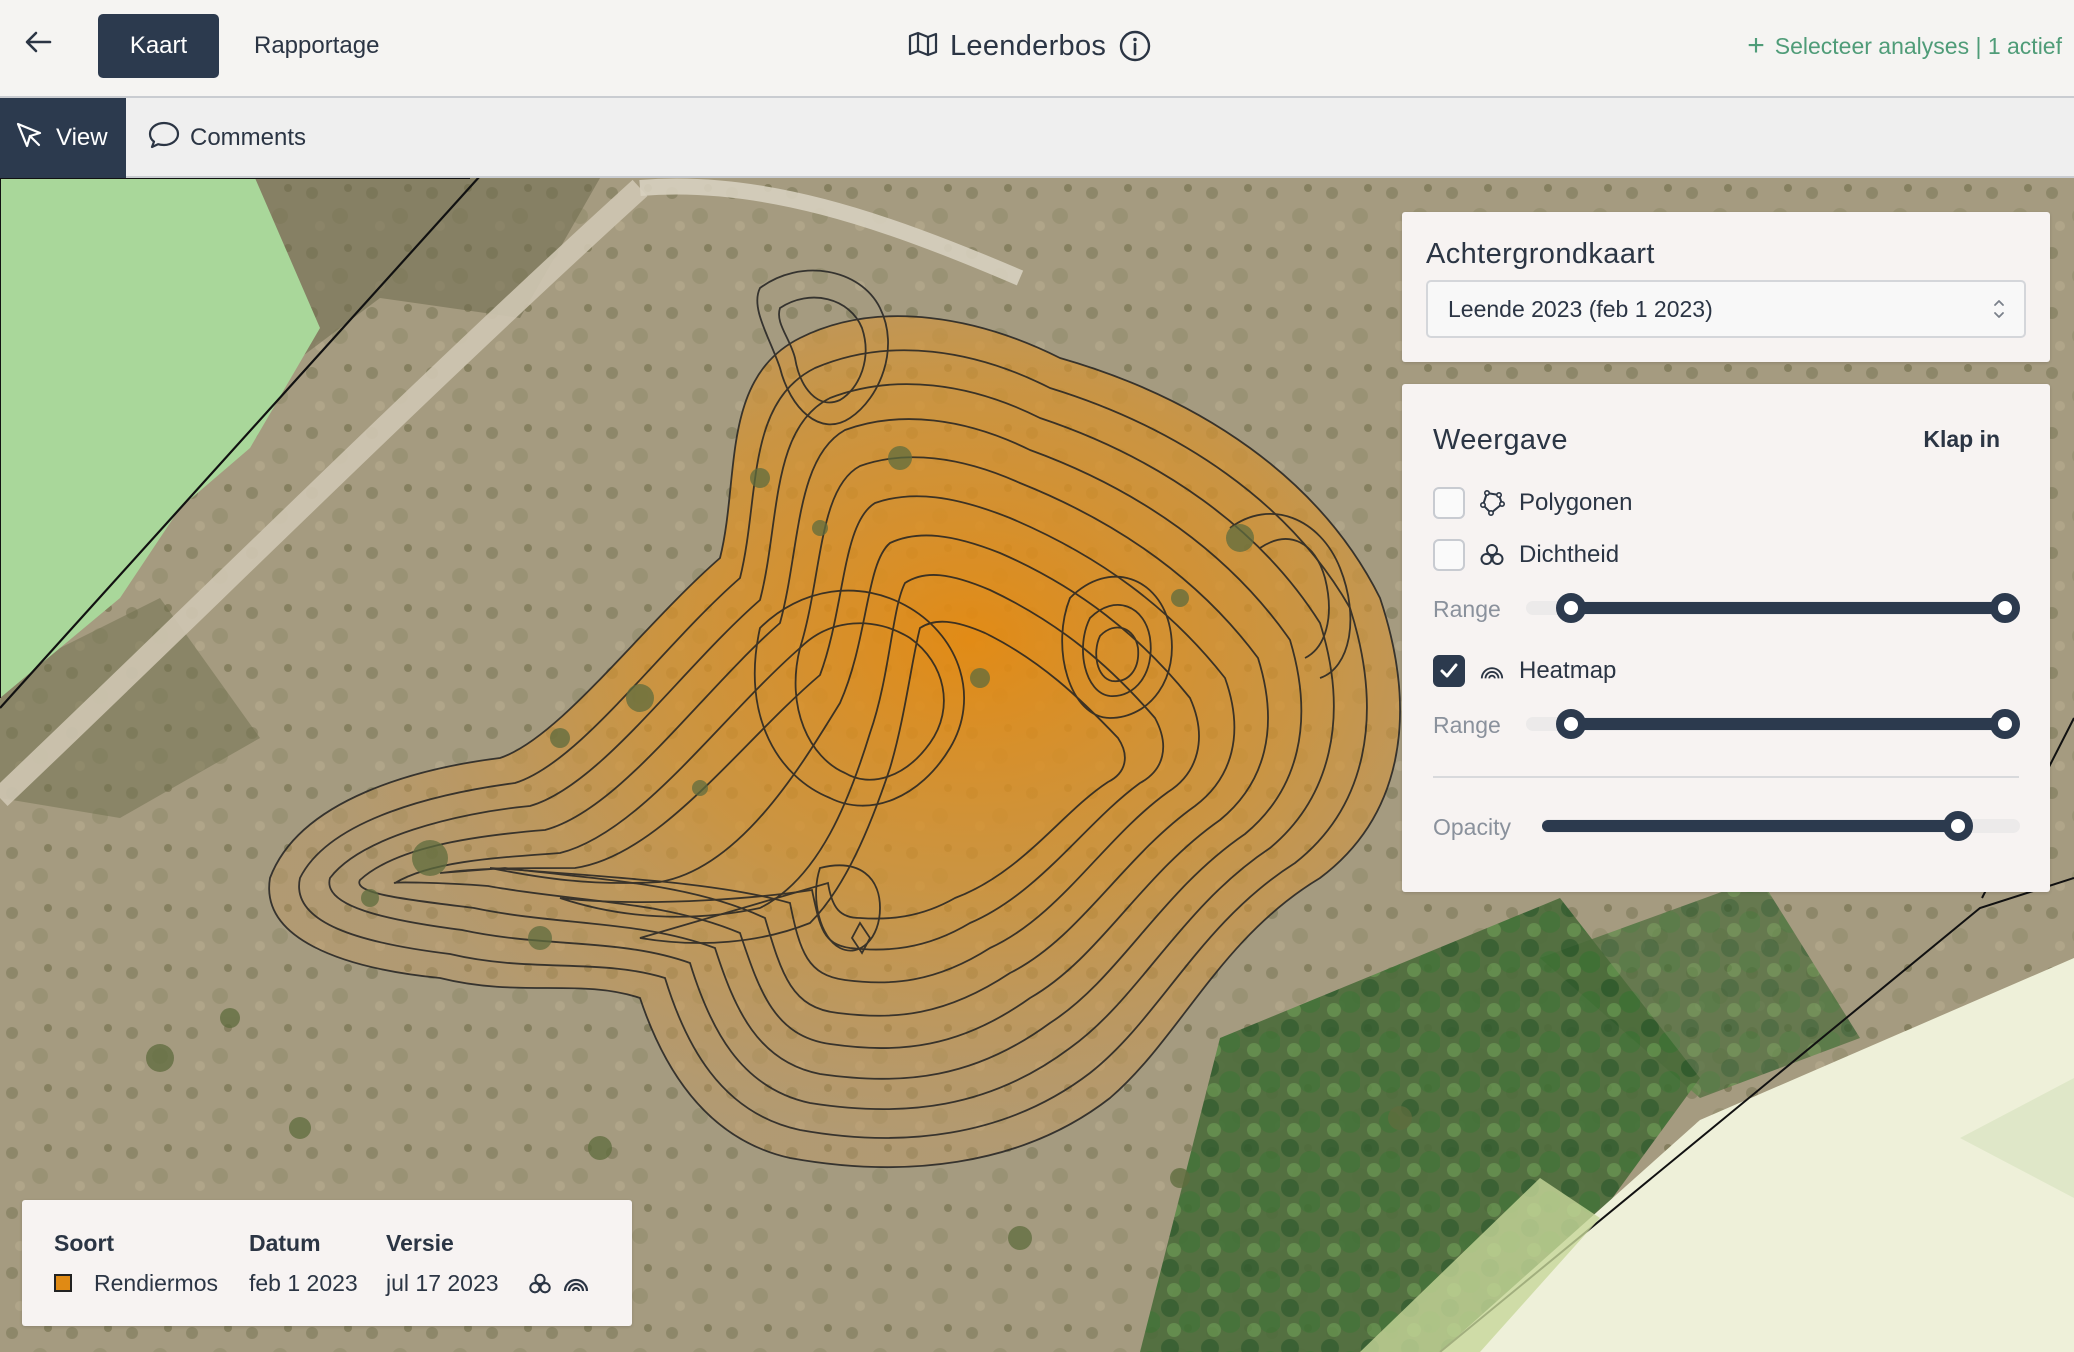  I want to click on legend-versie-value: jul 17 2023, so click(442, 1283).